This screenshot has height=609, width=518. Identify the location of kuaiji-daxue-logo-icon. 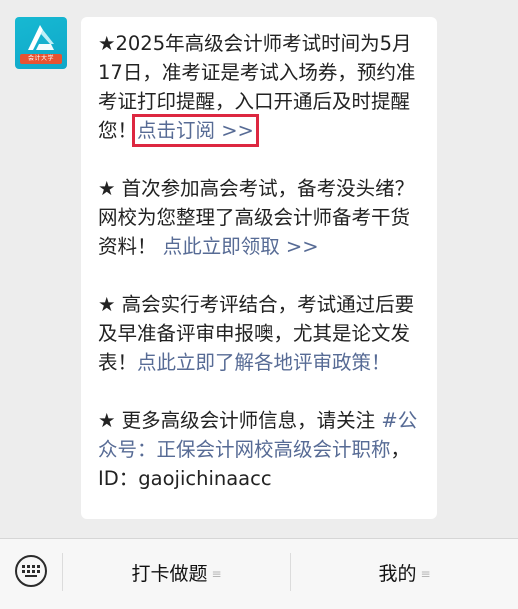
(41, 37).